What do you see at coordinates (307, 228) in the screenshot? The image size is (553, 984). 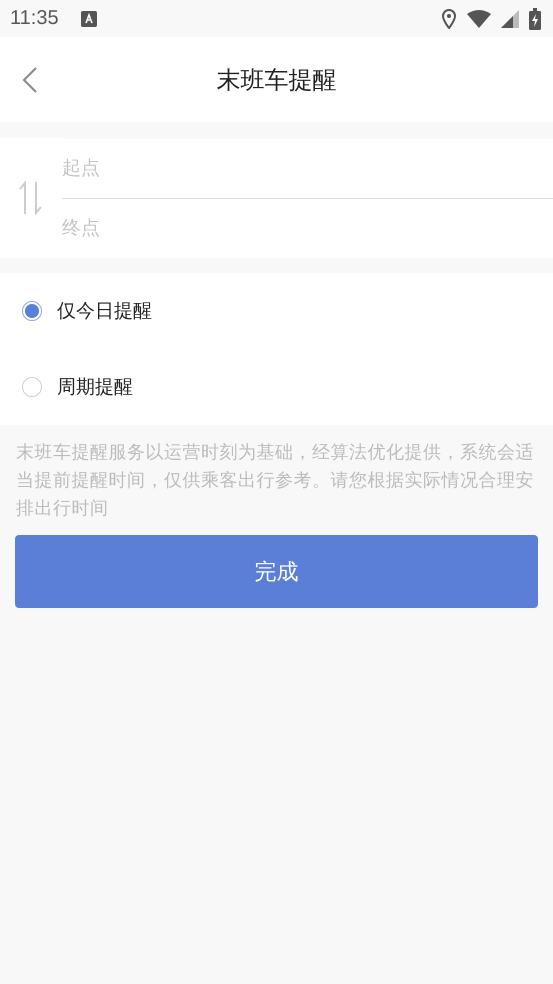 I see `end-field: 终点` at bounding box center [307, 228].